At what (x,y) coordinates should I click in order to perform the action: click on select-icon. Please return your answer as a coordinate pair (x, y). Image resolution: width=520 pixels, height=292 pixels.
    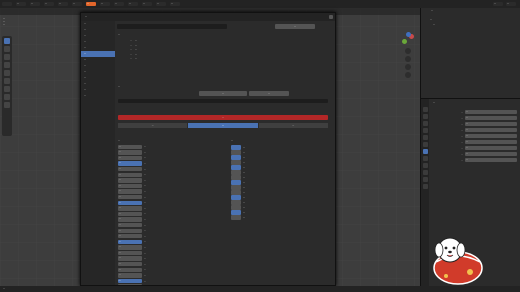
    Looking at the image, I should click on (7, 41).